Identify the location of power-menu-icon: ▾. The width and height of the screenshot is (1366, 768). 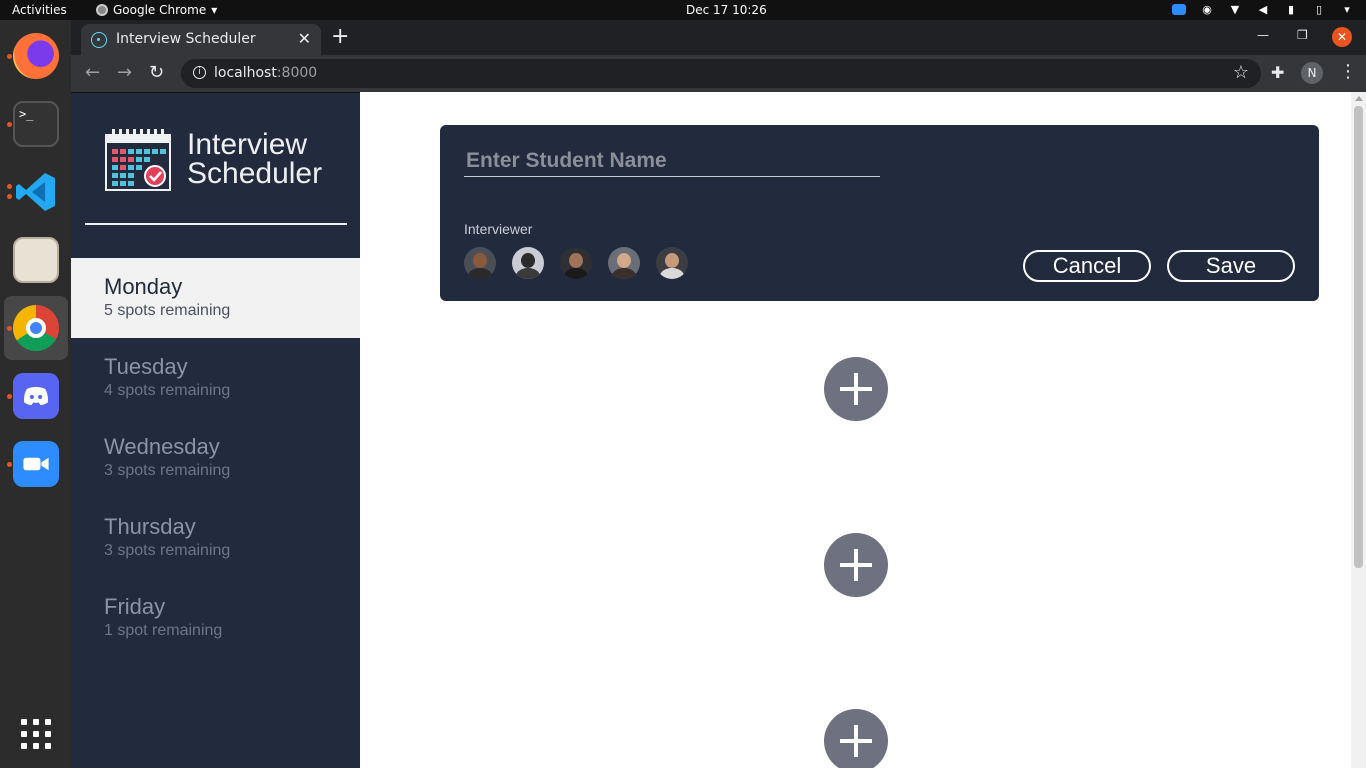
(1347, 9).